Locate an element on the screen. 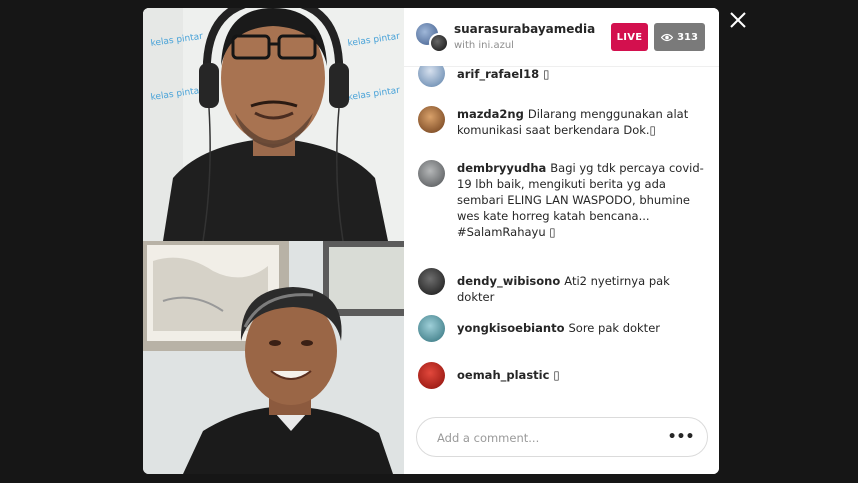 The image size is (858, 483). comment-body: Sore pak dokter is located at coordinates (614, 328).